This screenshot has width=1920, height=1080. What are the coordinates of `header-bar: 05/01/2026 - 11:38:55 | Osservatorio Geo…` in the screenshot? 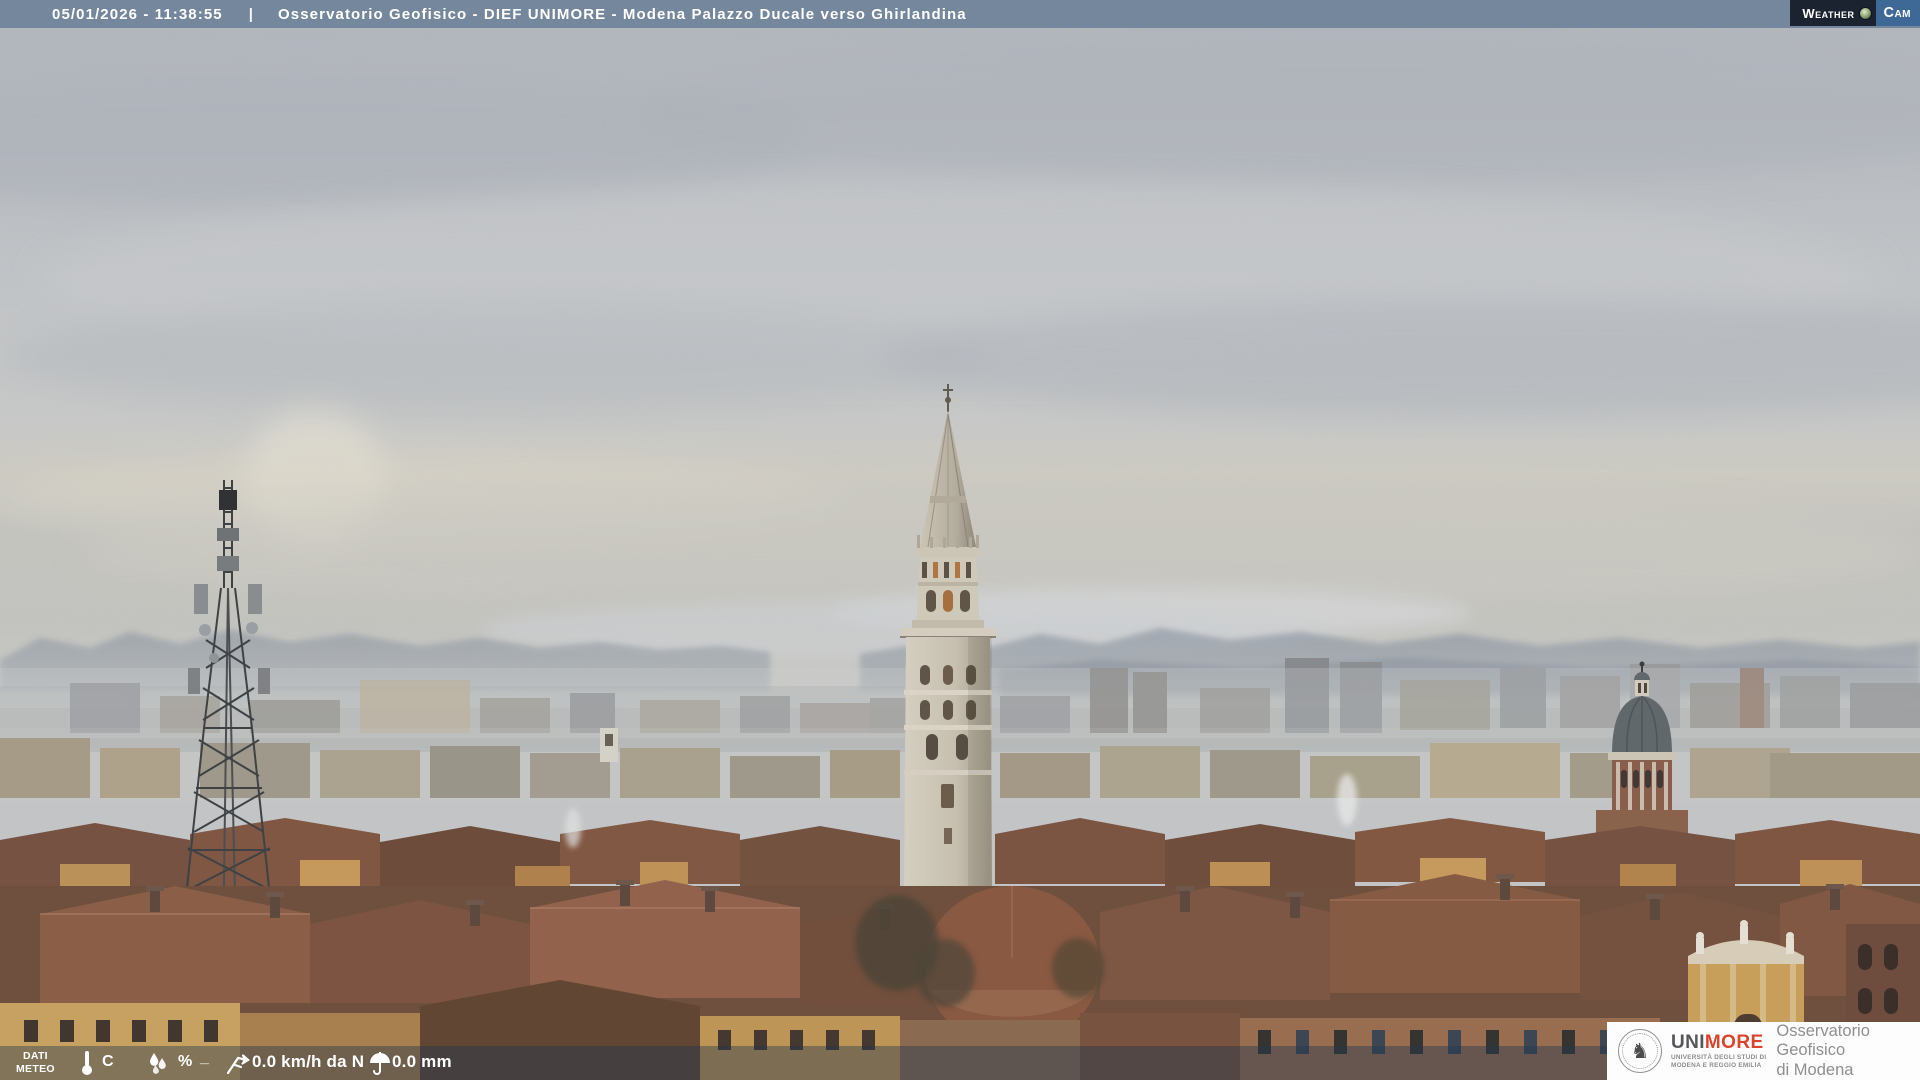 It's located at (960, 14).